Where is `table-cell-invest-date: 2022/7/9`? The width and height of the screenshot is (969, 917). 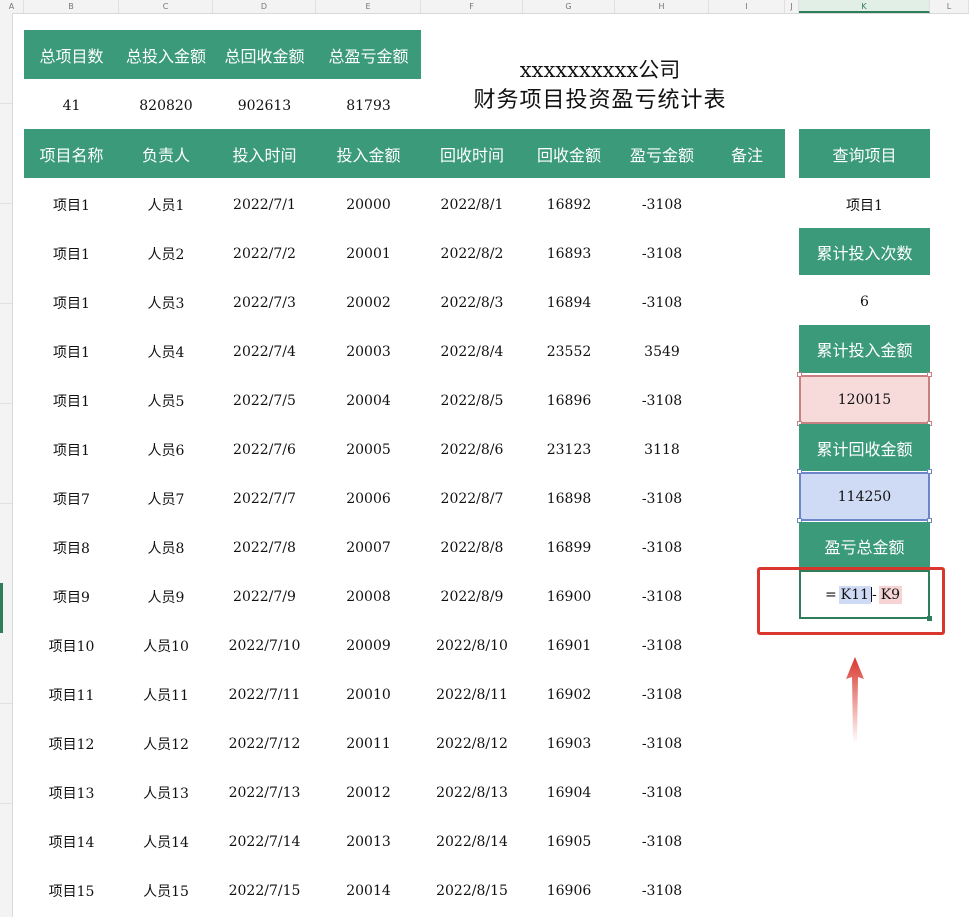
table-cell-invest-date: 2022/7/9 is located at coordinates (264, 596).